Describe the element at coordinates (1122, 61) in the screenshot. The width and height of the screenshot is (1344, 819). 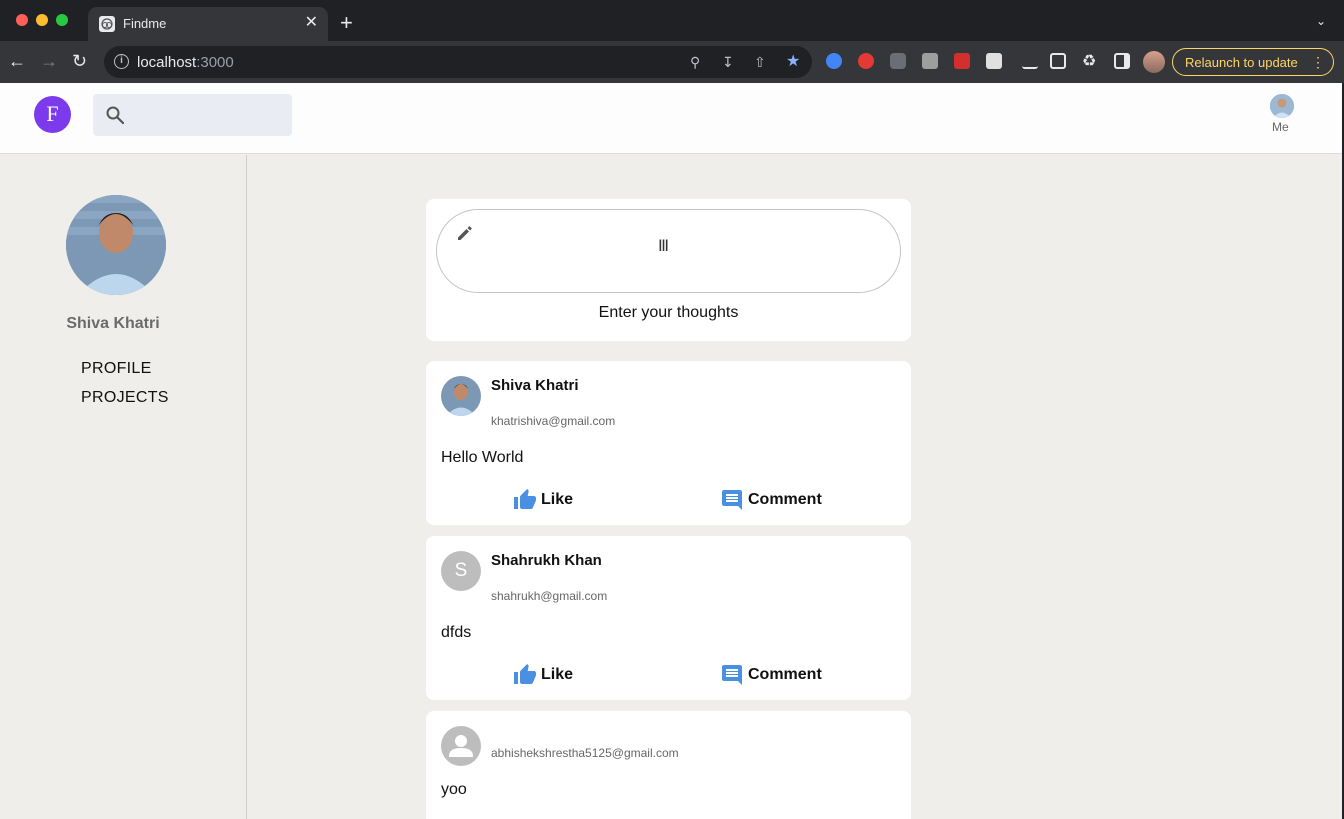
I see `side-panel-icon` at that location.